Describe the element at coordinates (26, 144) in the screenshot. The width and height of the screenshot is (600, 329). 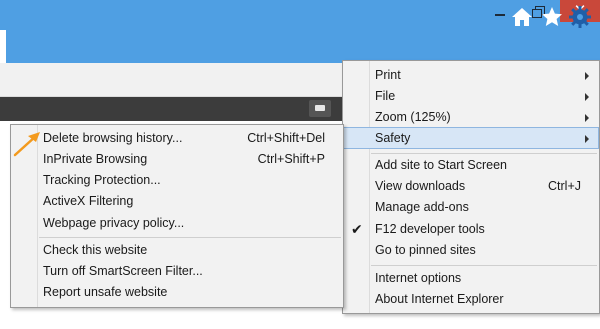
I see `annotation-arrow-icon` at that location.